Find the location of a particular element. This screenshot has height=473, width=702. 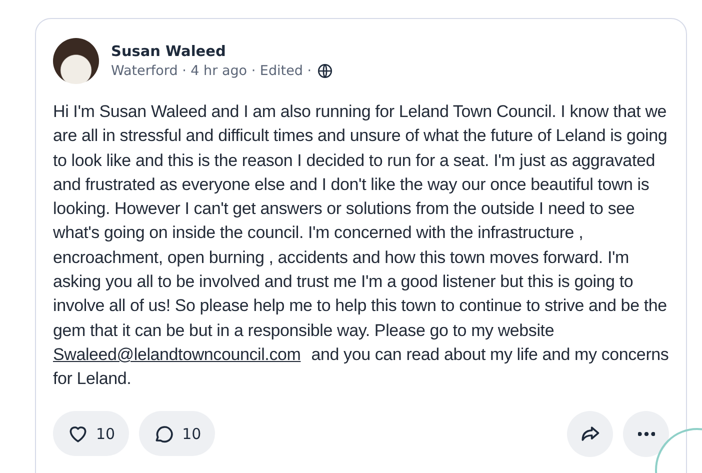

more-icon is located at coordinates (646, 434).